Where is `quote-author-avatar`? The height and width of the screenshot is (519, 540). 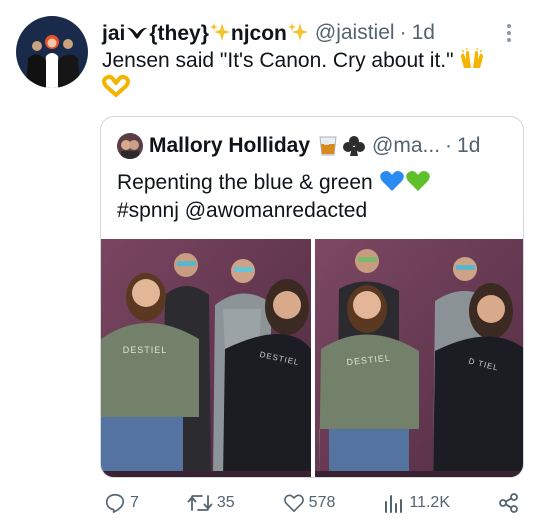 quote-author-avatar is located at coordinates (130, 146).